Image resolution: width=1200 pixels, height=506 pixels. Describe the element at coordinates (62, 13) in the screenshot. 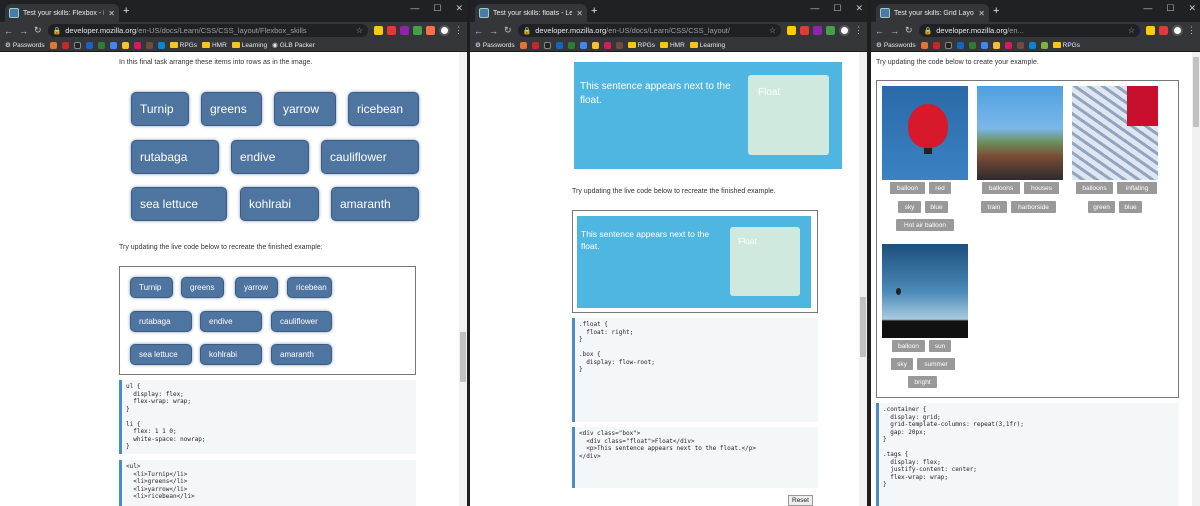

I see `tab-flexbox-skills: Test your skills: Flexbox - Learn w ✕` at that location.